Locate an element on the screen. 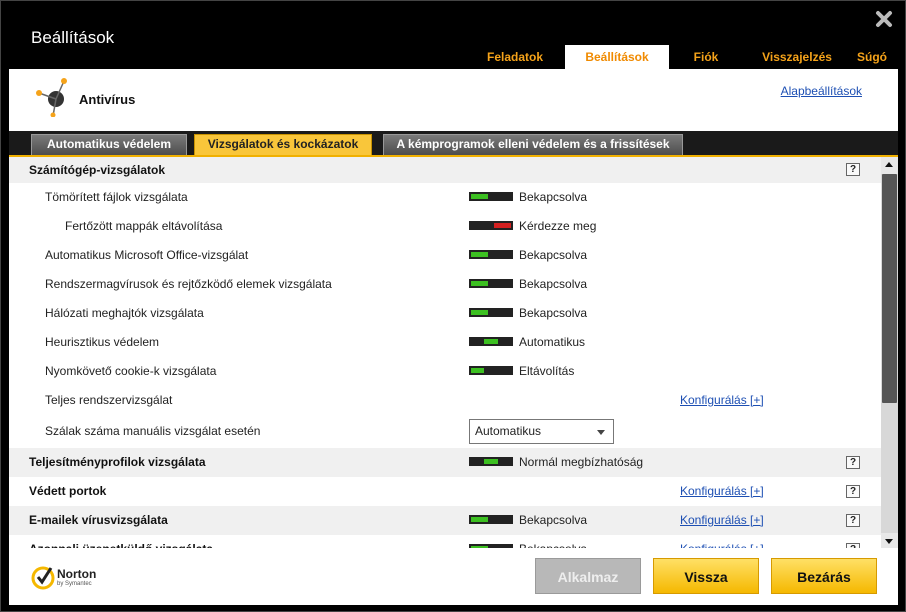 This screenshot has height=612, width=906. scroll-up-button is located at coordinates (889, 165).